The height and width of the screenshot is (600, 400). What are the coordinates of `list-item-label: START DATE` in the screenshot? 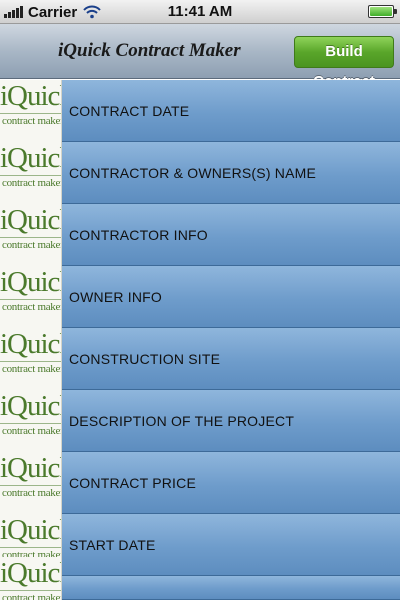 It's located at (112, 544).